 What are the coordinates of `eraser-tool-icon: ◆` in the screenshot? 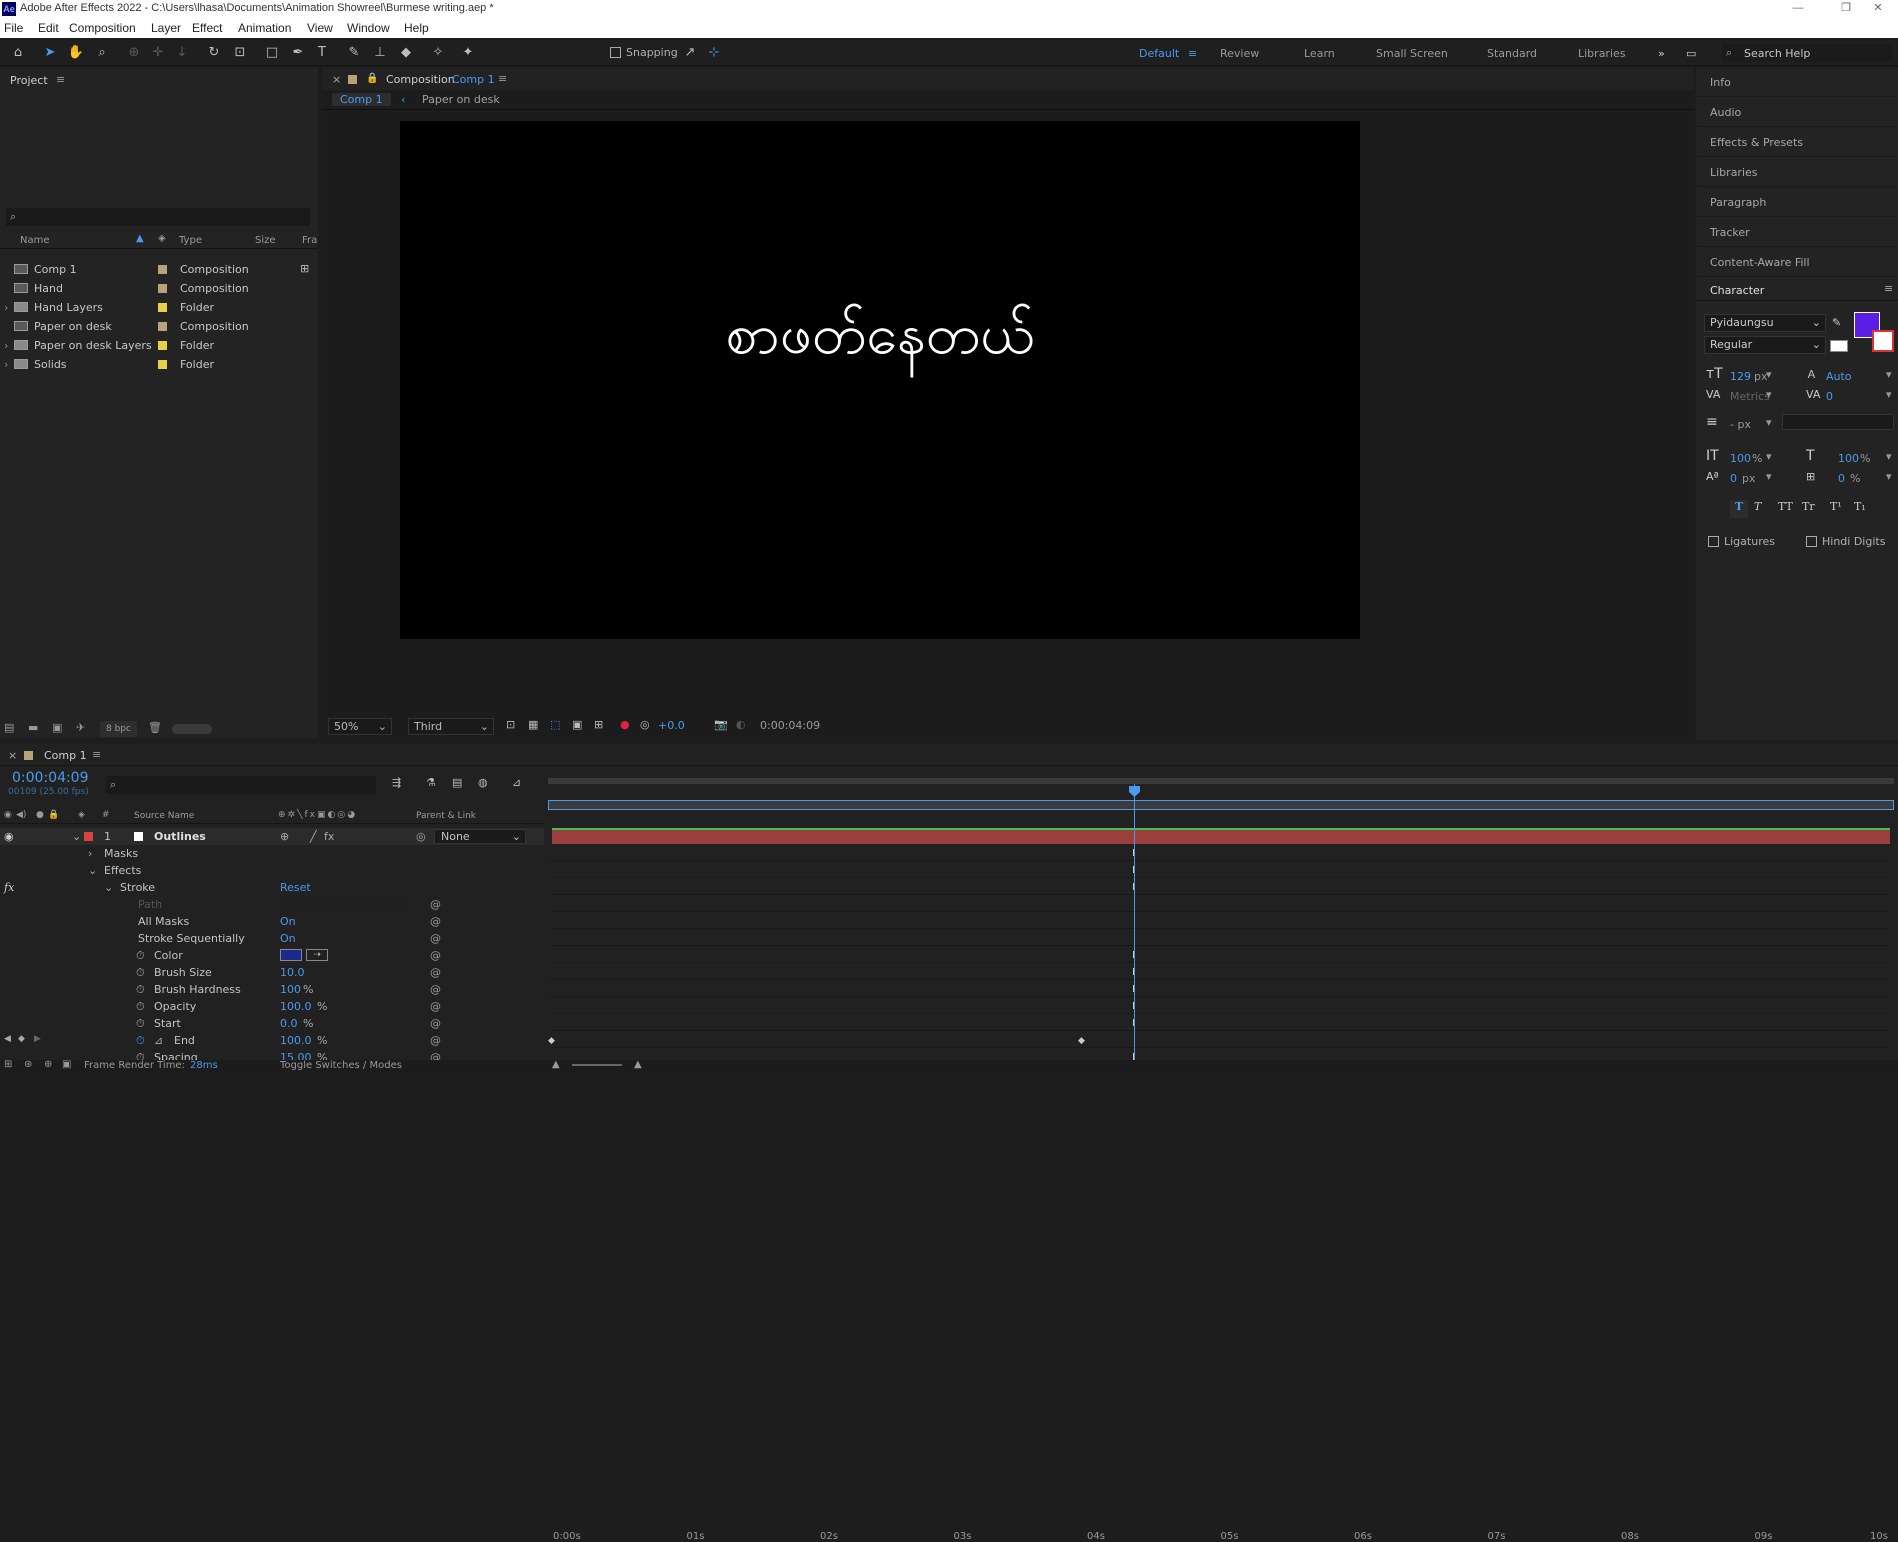 It's located at (406, 53).